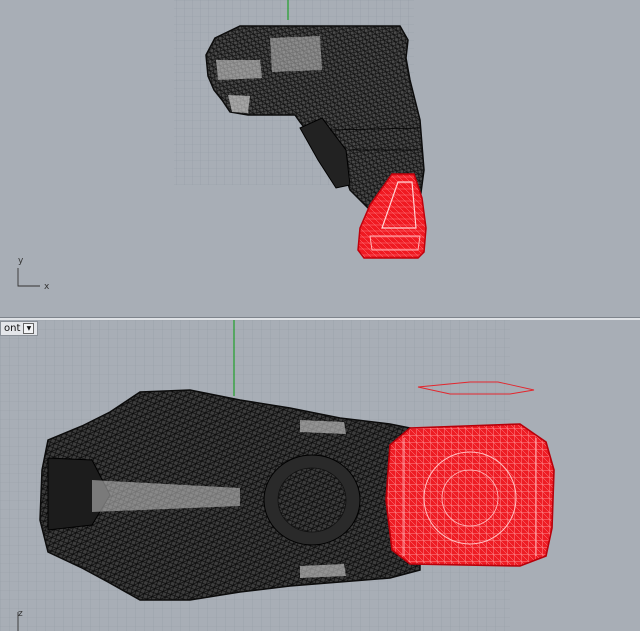 This screenshot has height=631, width=640. I want to click on axis-label-z: z, so click(20, 614).